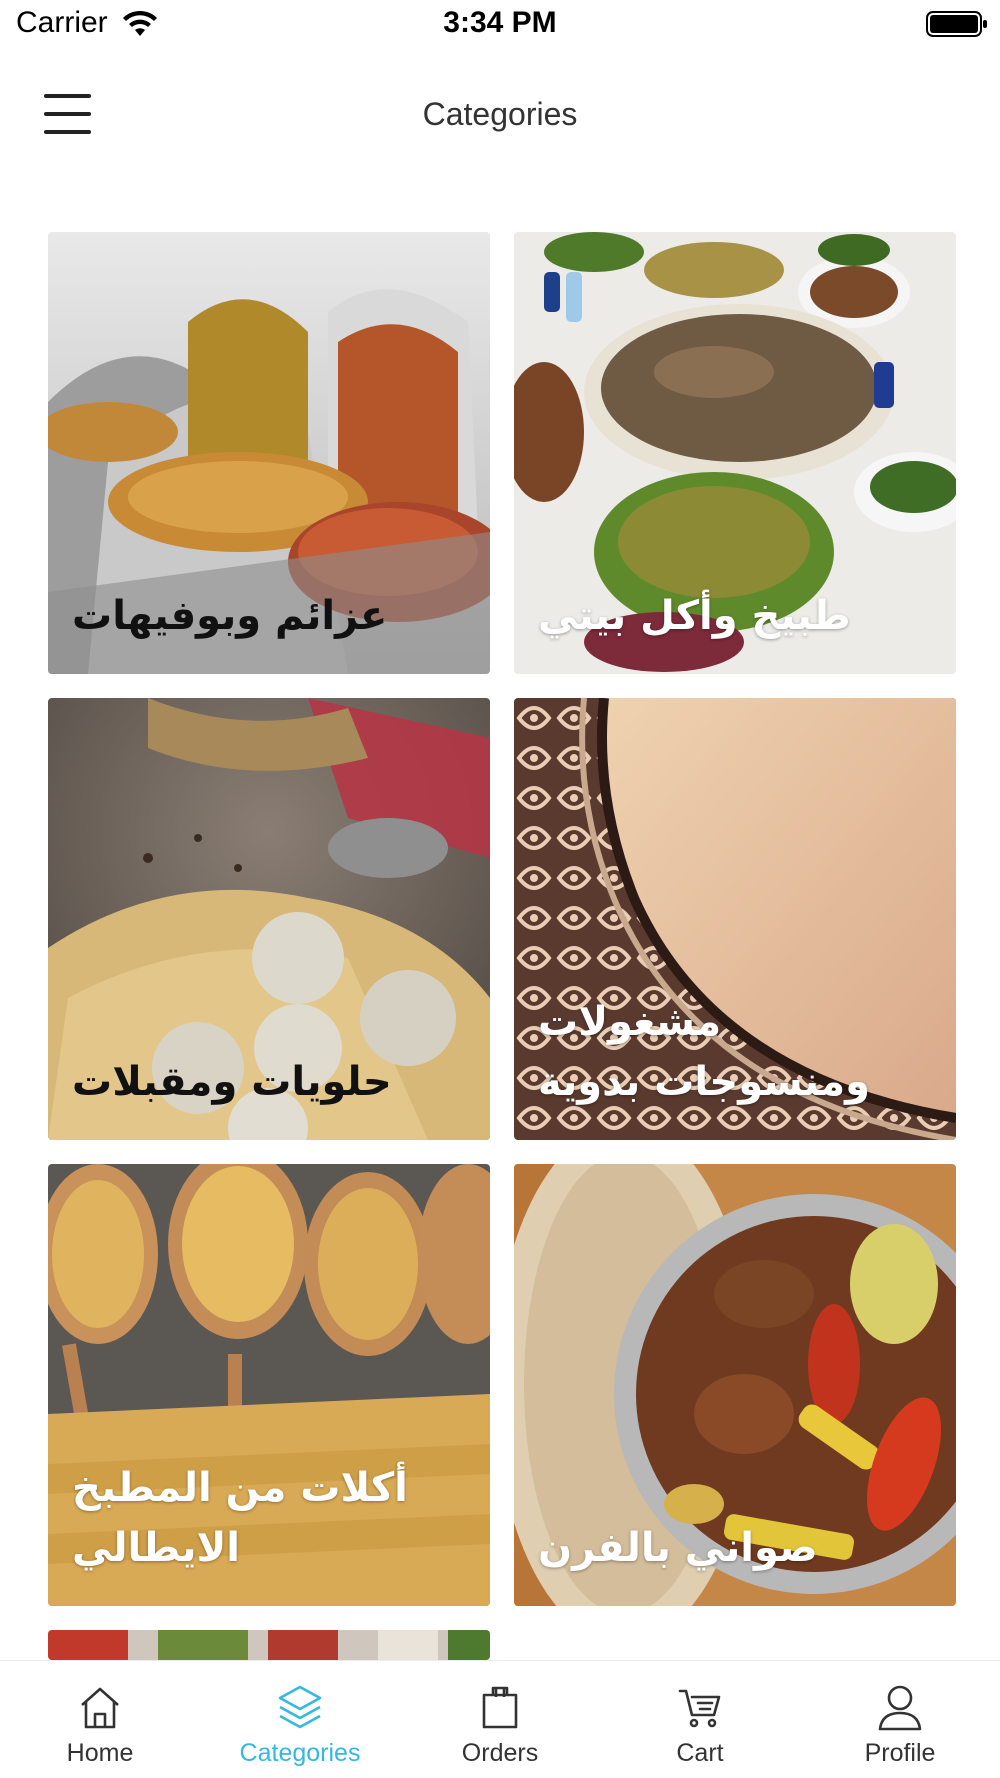 This screenshot has height=1778, width=1000. What do you see at coordinates (240, 1518) in the screenshot?
I see `category-label: أكلات من المطبخ الايطالي` at bounding box center [240, 1518].